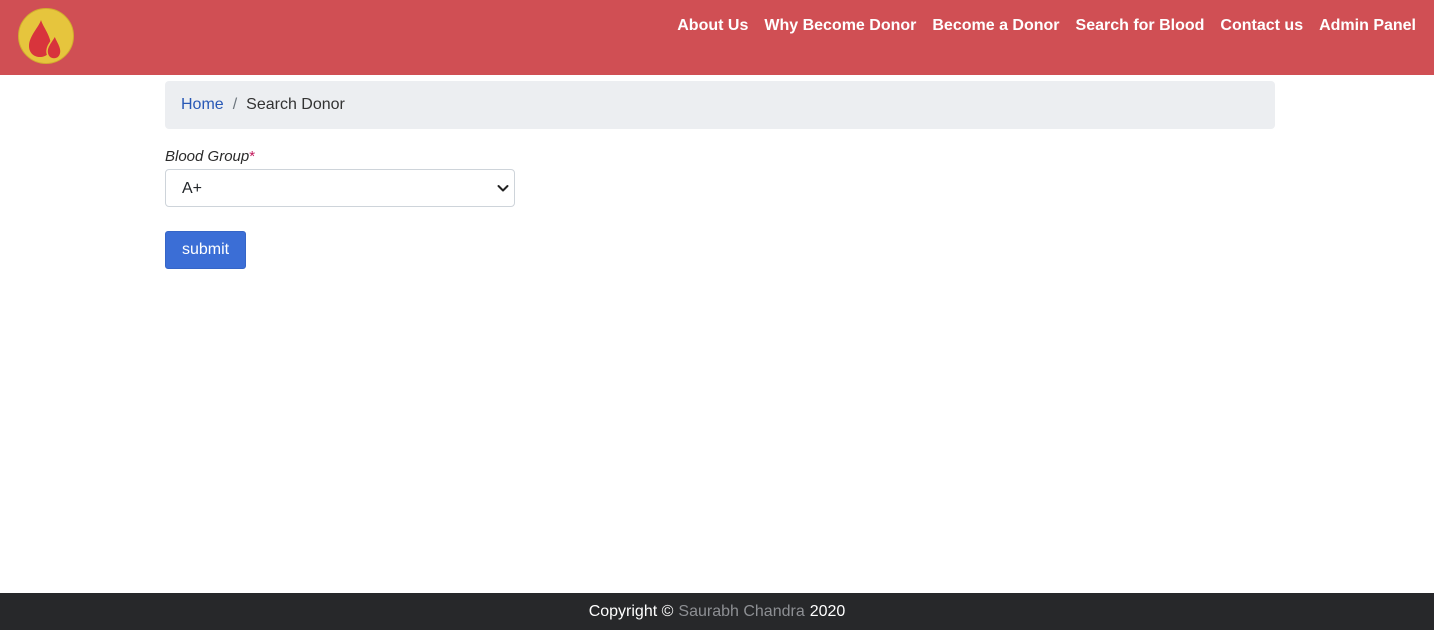 The width and height of the screenshot is (1434, 630). I want to click on nav-about-us: About Us, so click(712, 26).